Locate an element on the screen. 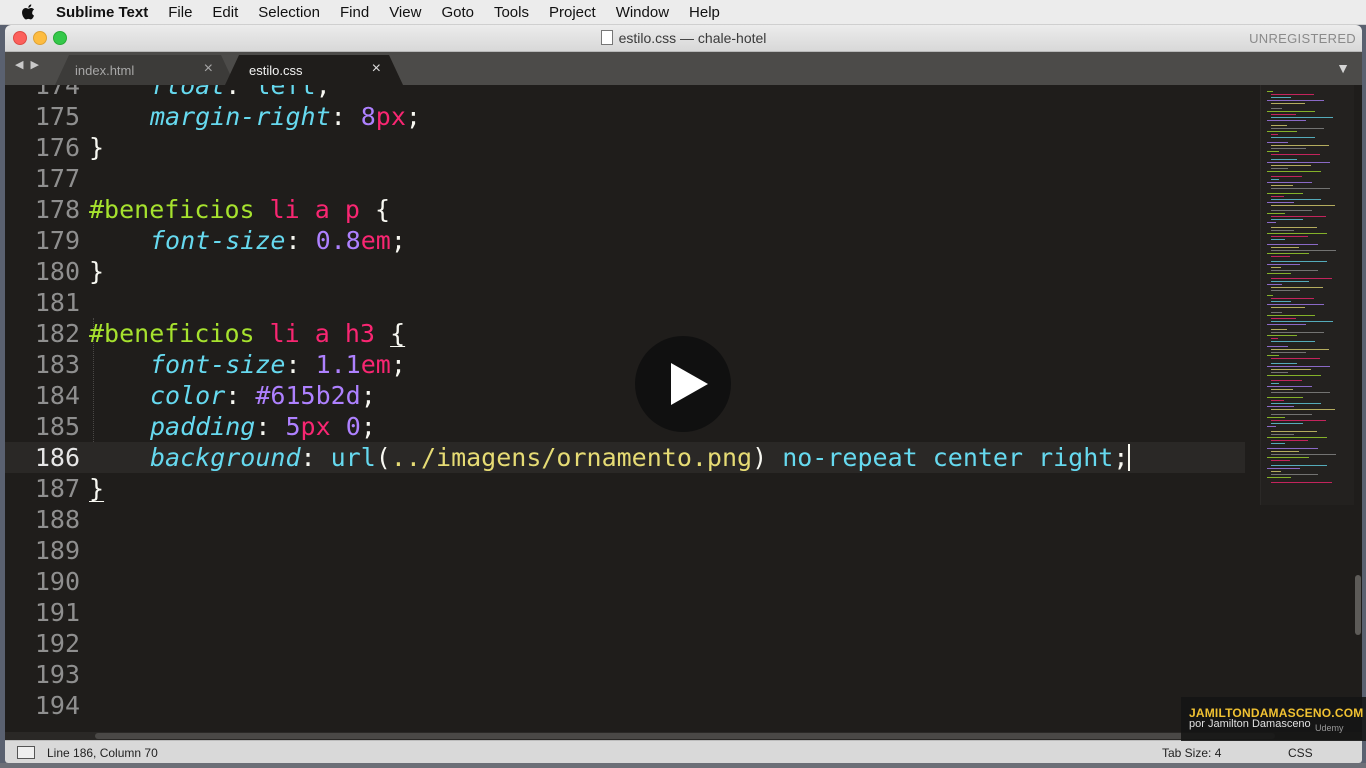 The width and height of the screenshot is (1366, 768). title-bar: estilo.css — chale-hotel UNREGISTERED is located at coordinates (683, 38).